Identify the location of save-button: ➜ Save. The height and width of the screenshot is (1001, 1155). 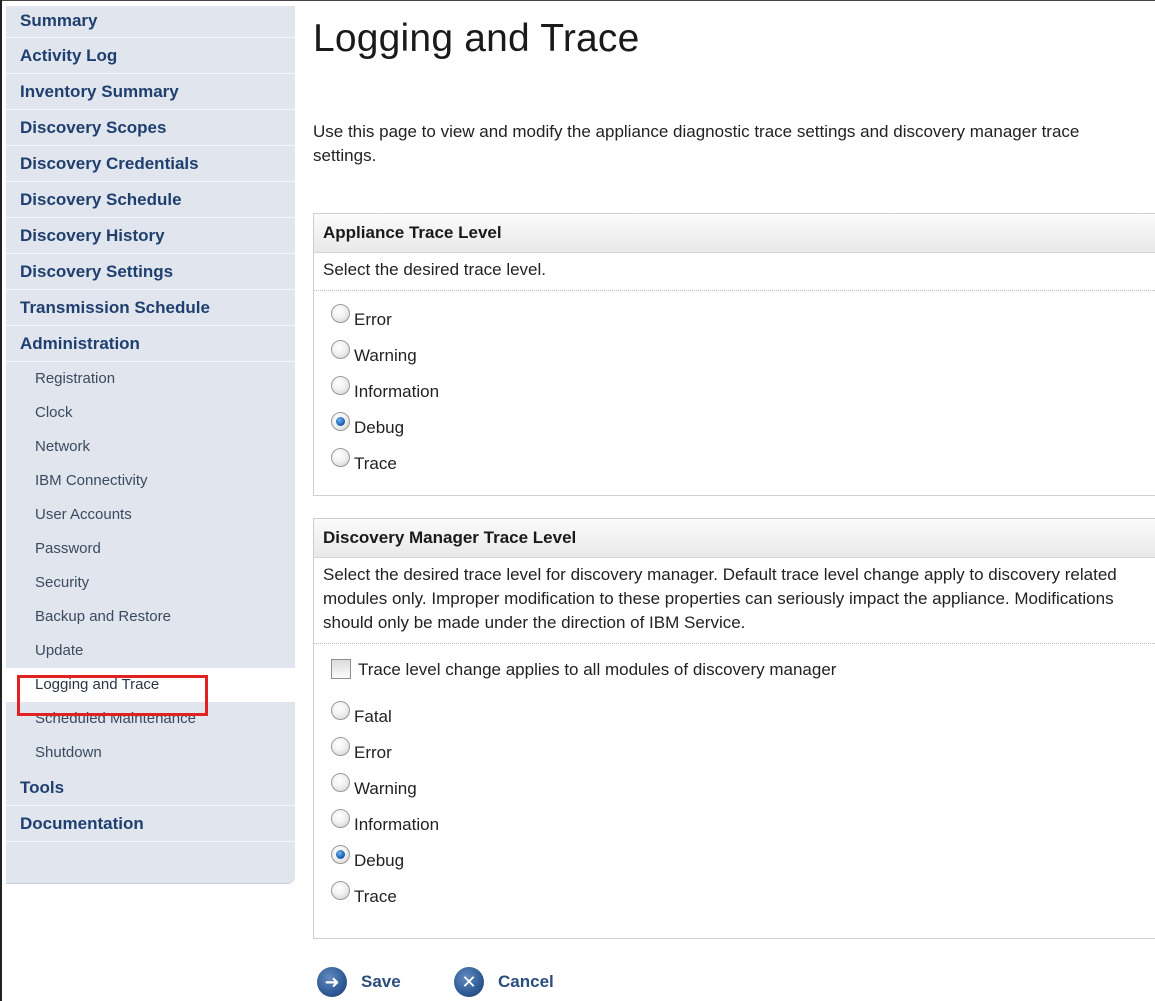
(372, 982).